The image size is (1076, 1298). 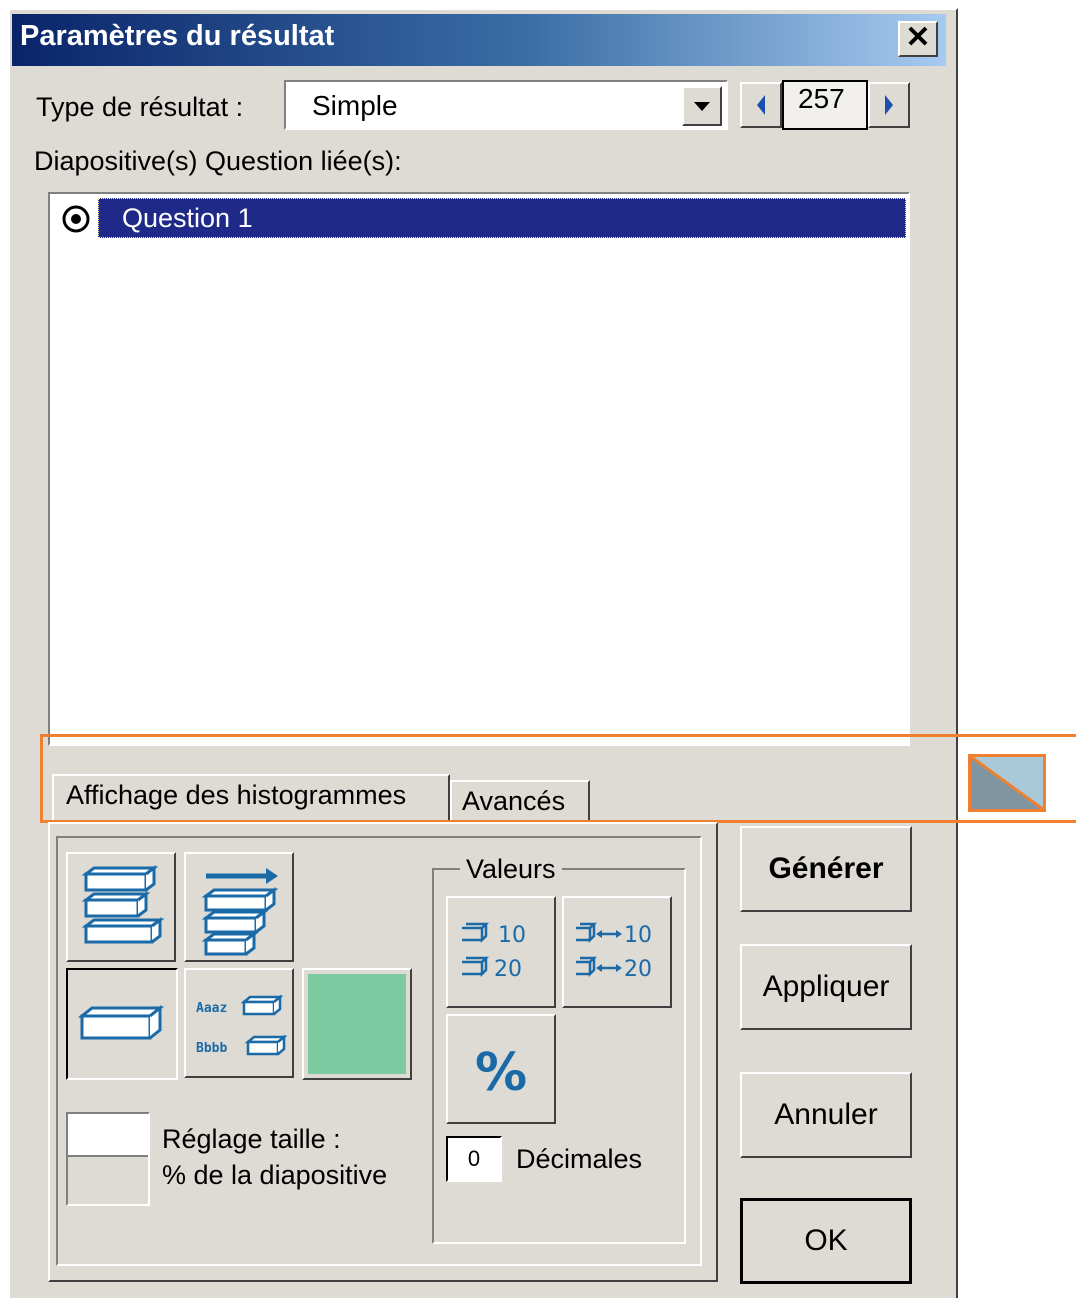 What do you see at coordinates (826, 1241) in the screenshot?
I see `ok-button: OK` at bounding box center [826, 1241].